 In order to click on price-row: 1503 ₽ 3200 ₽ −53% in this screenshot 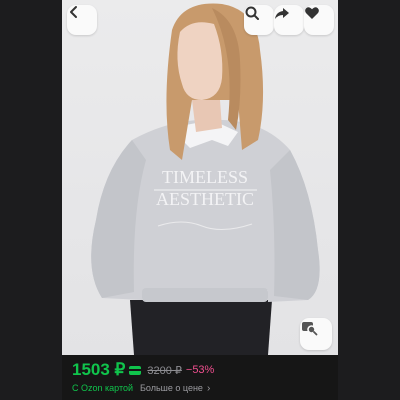, I will do `click(143, 370)`.